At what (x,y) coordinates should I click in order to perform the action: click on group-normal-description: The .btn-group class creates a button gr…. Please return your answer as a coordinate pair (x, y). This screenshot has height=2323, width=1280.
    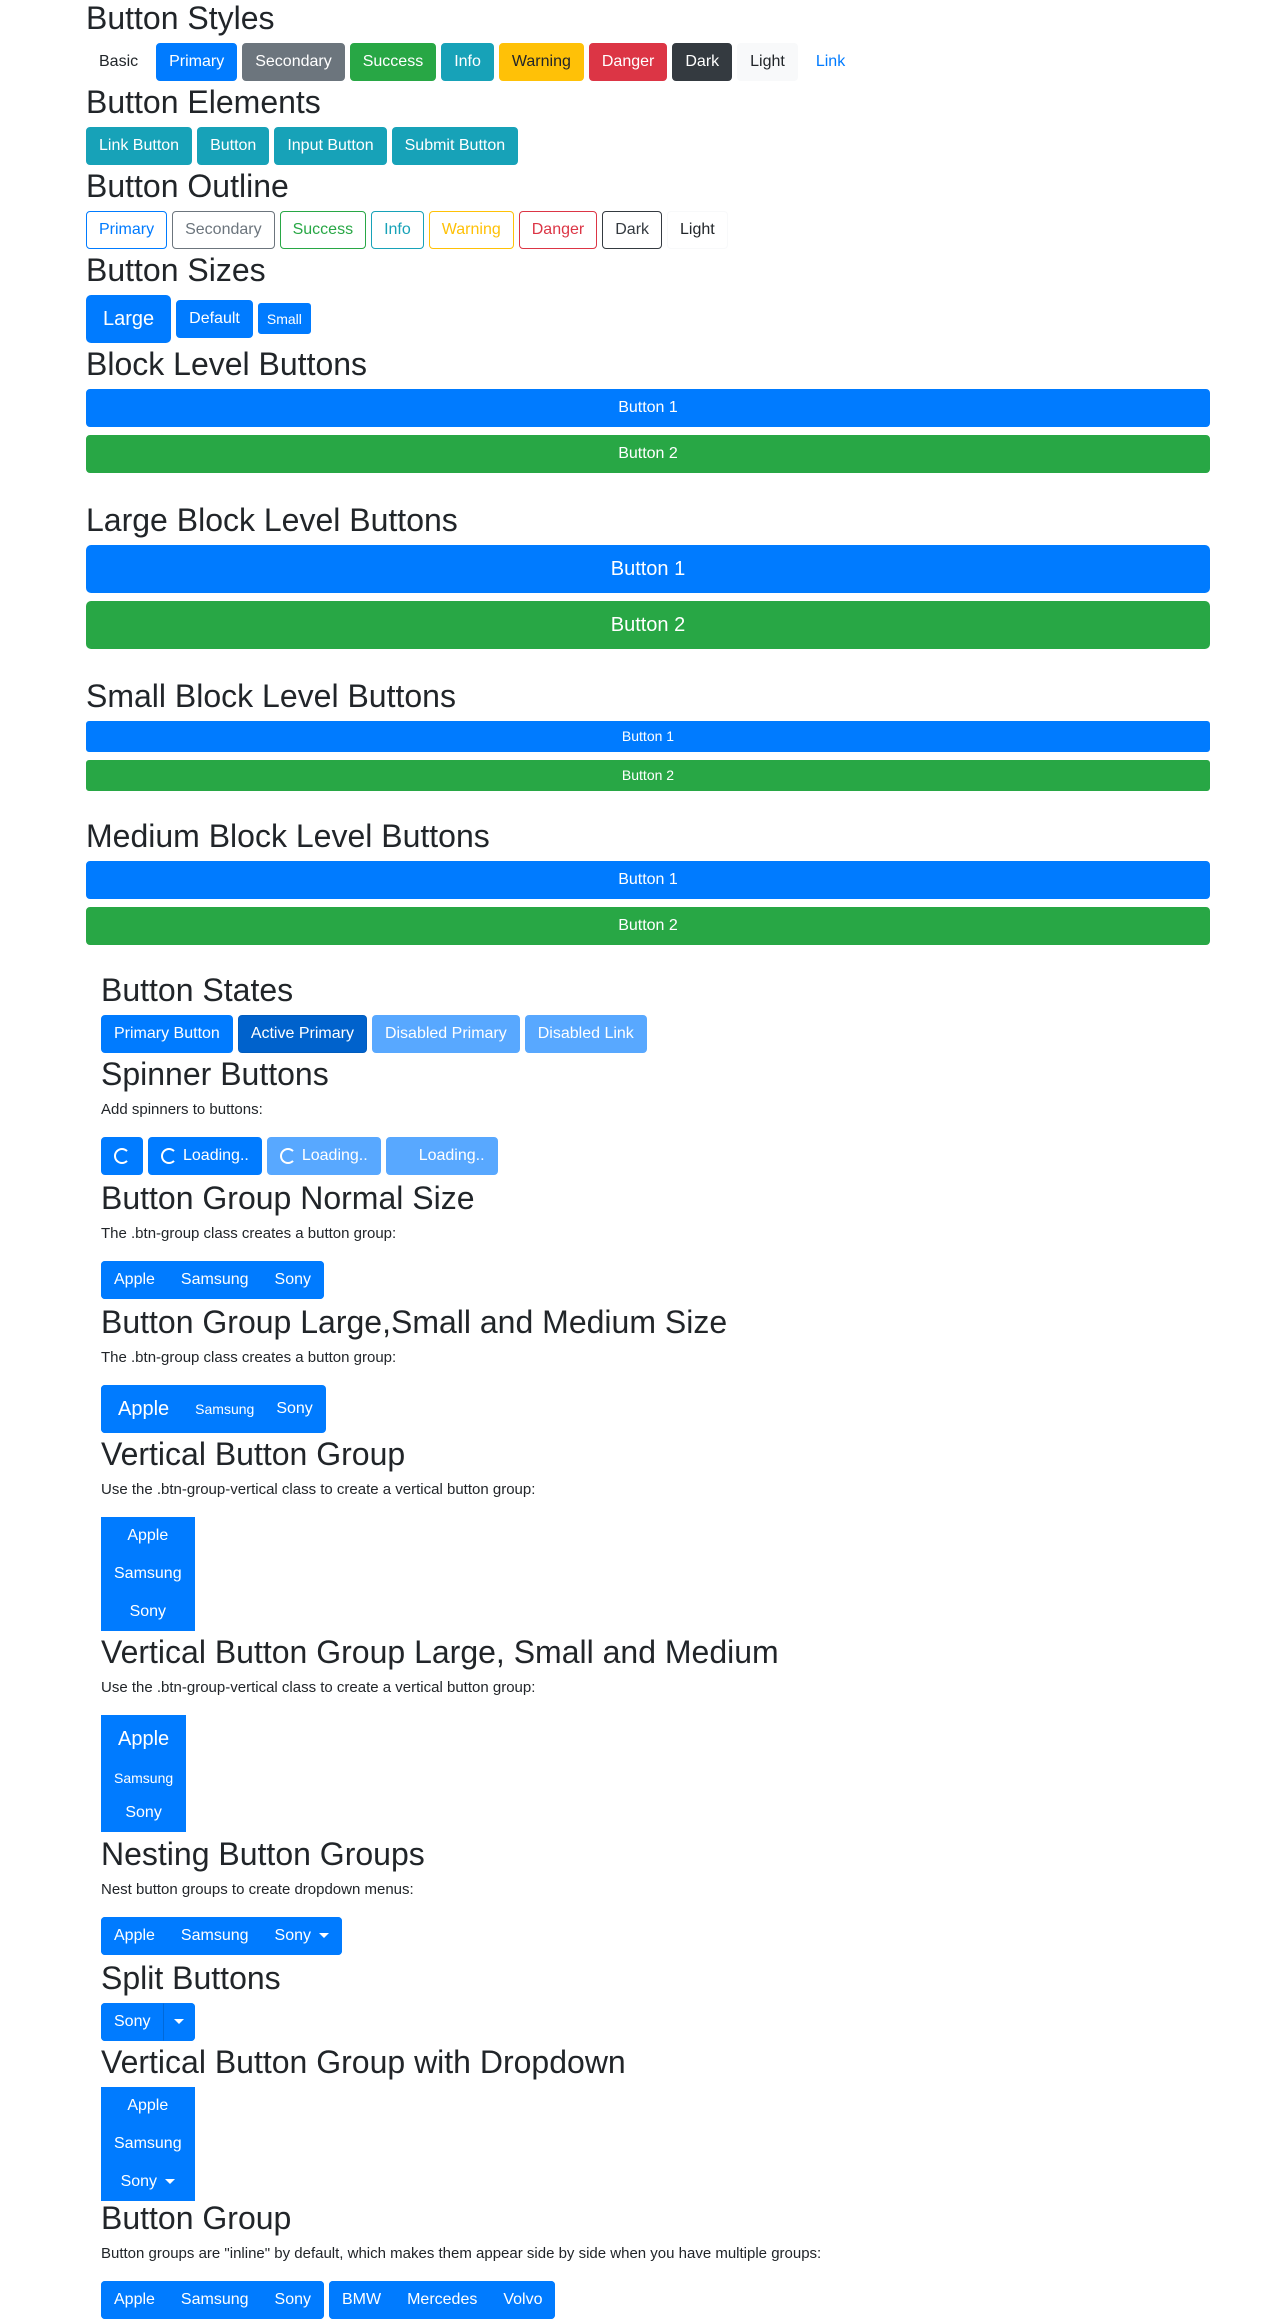
    Looking at the image, I should click on (249, 1233).